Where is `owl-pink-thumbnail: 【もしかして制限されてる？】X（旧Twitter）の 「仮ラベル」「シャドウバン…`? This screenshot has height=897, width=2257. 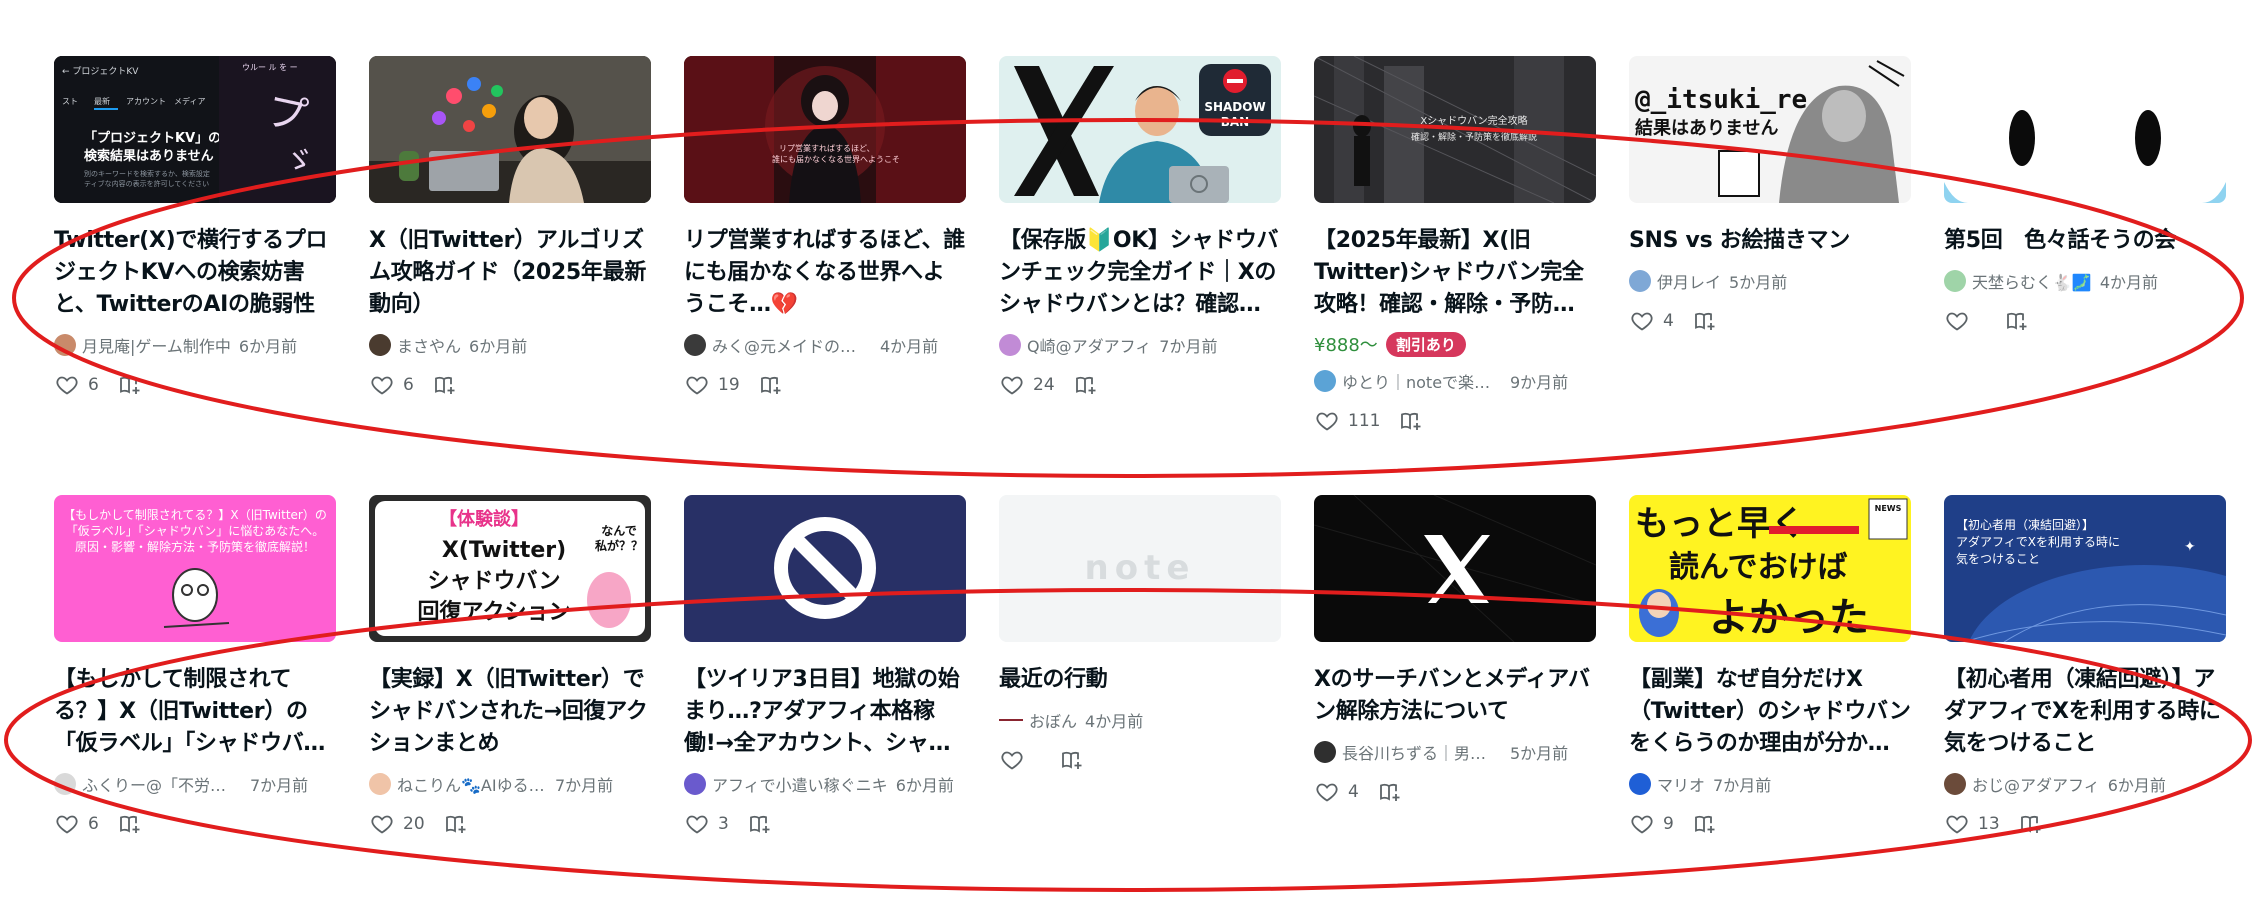
owl-pink-thumbnail: 【もしかして制限されてる？】X（旧Twitter）の 「仮ラベル」「シャドウバン… is located at coordinates (195, 568).